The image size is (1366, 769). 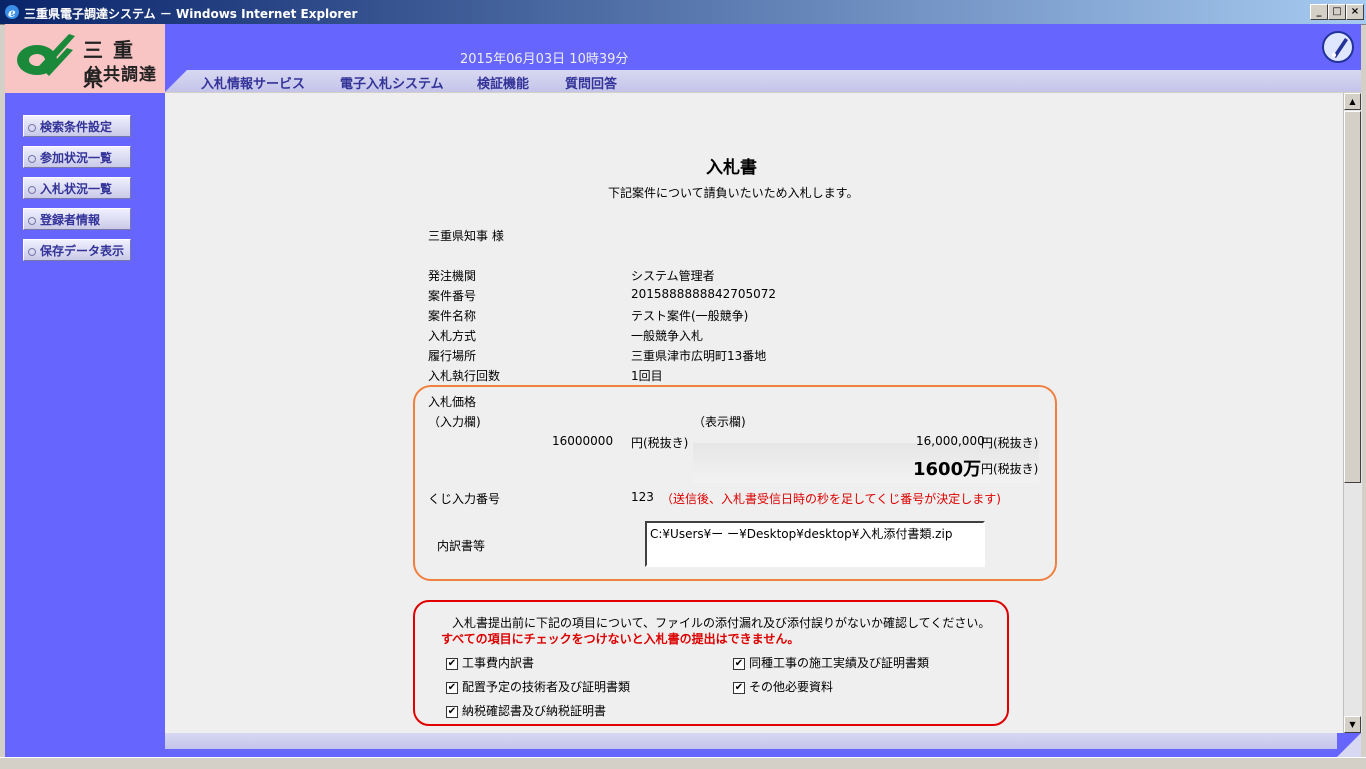 I want to click on field-label: 入札方式, so click(x=452, y=336).